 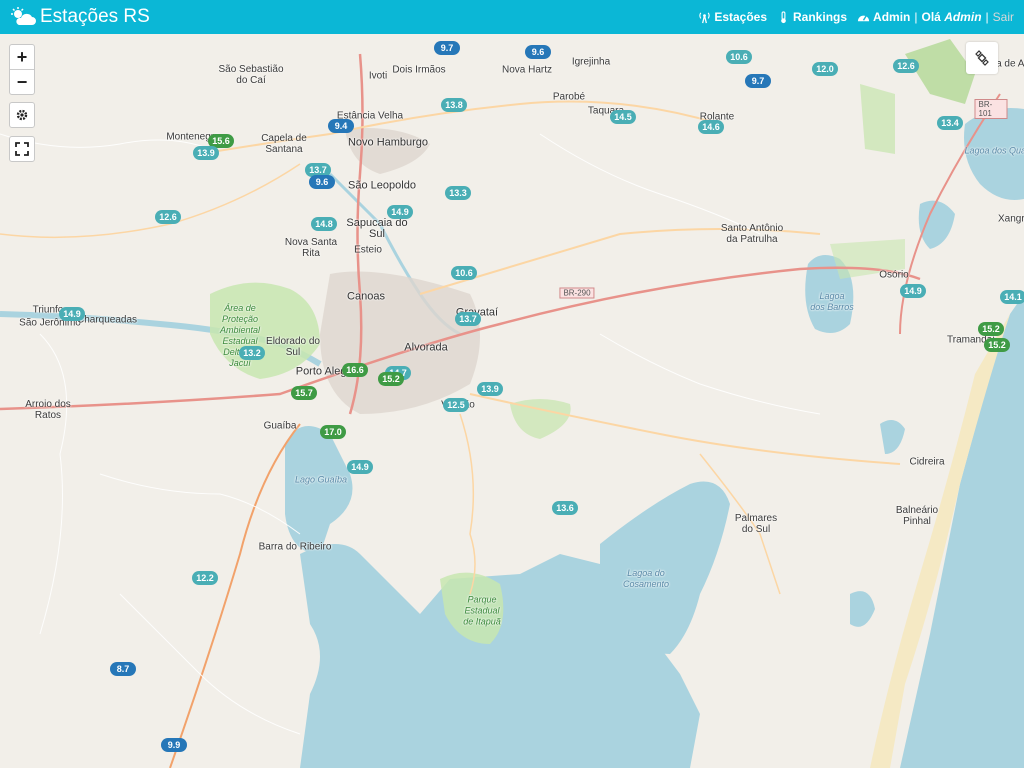 I want to click on place-label: Charqueadas, so click(x=107, y=320).